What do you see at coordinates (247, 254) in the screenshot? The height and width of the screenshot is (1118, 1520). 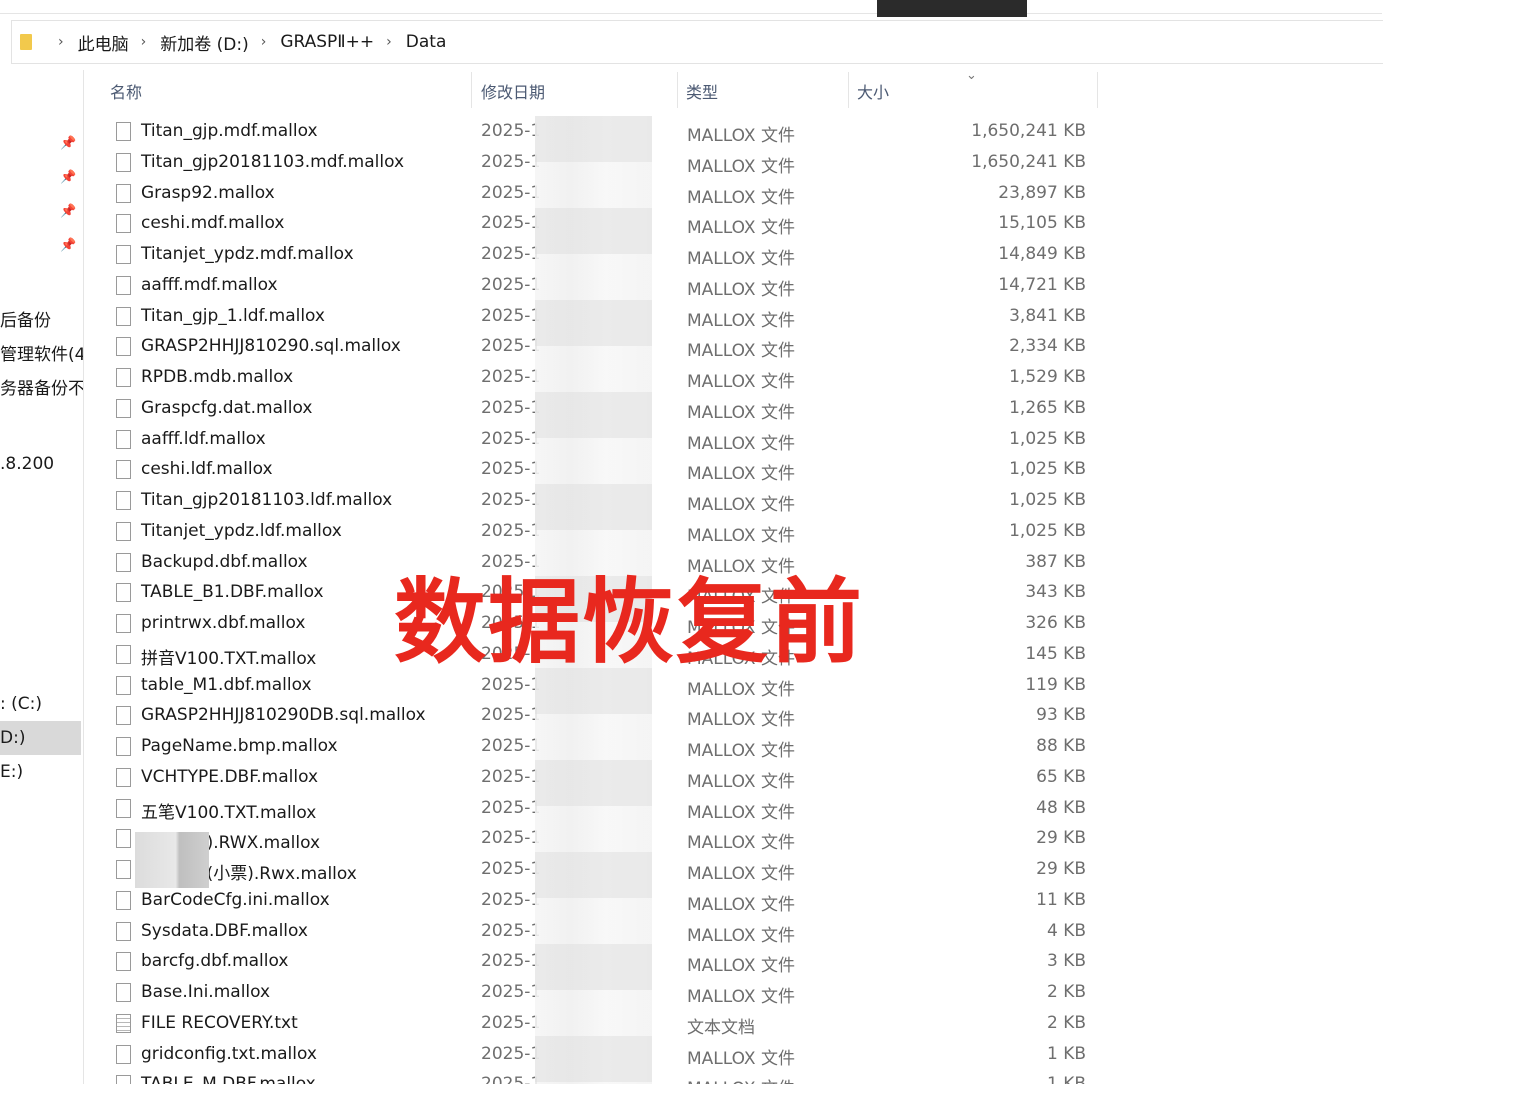 I see `file-name: Titanjet_ypdz.mdf.mallox` at bounding box center [247, 254].